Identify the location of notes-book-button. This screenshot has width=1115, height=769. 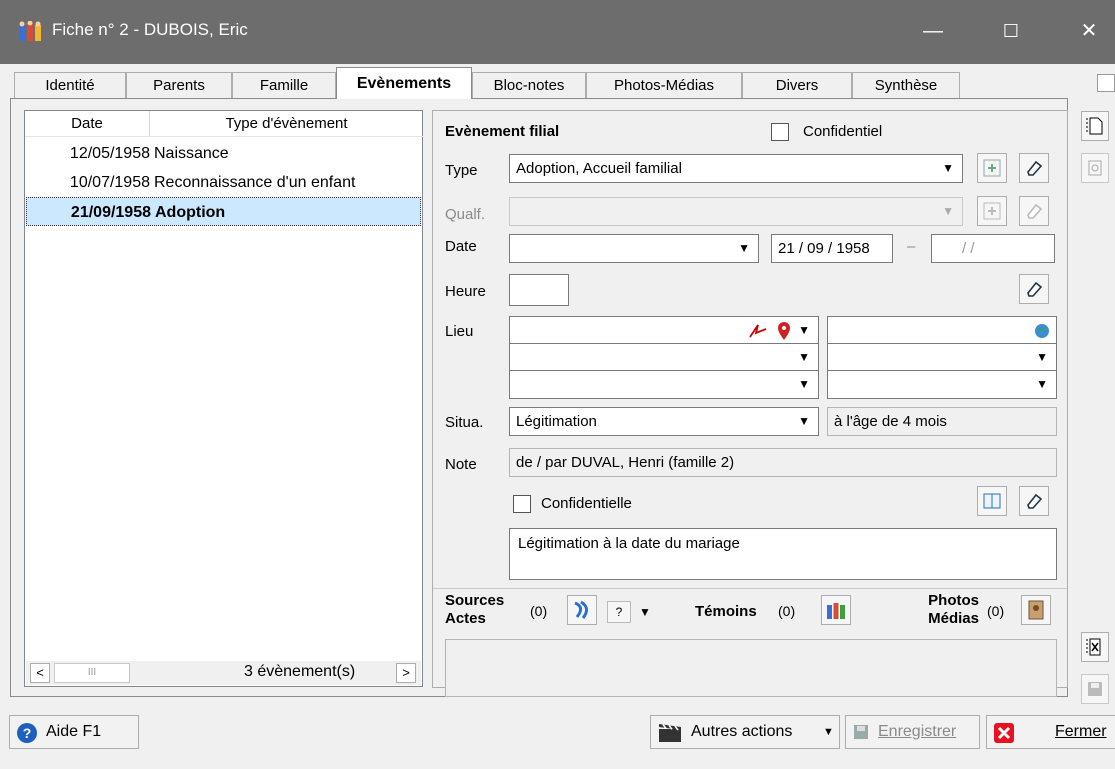
(992, 501).